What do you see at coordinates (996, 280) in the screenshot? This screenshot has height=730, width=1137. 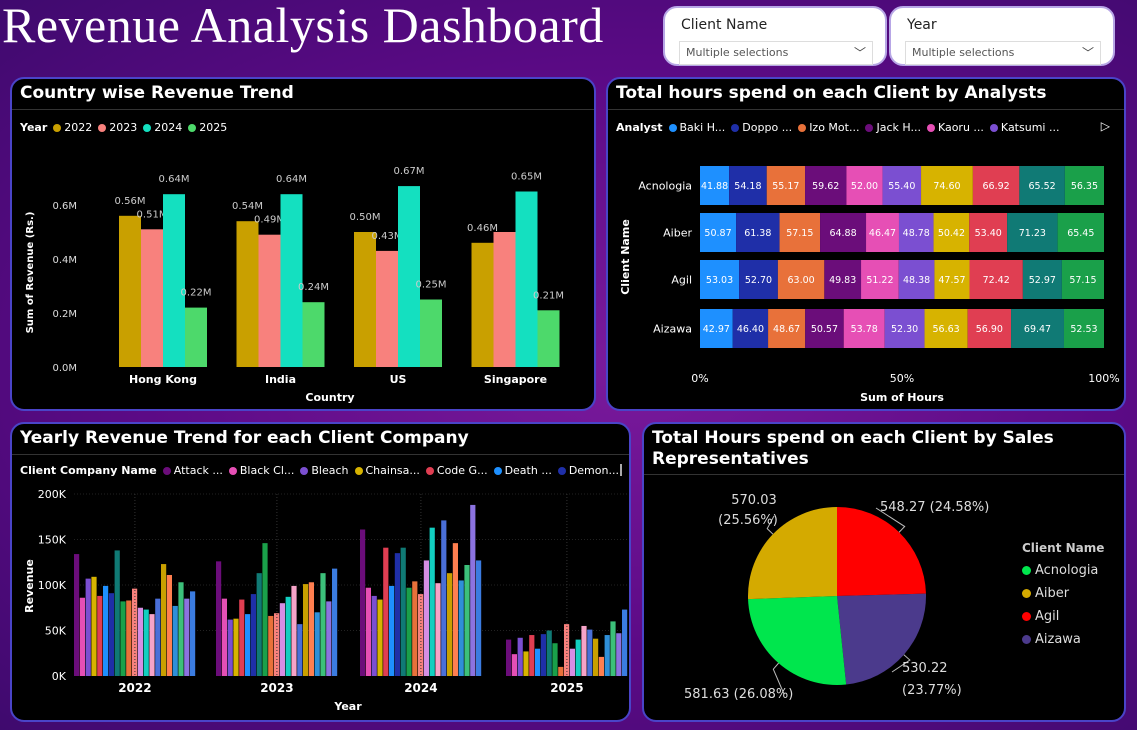 I see `segment-label: 72.42` at bounding box center [996, 280].